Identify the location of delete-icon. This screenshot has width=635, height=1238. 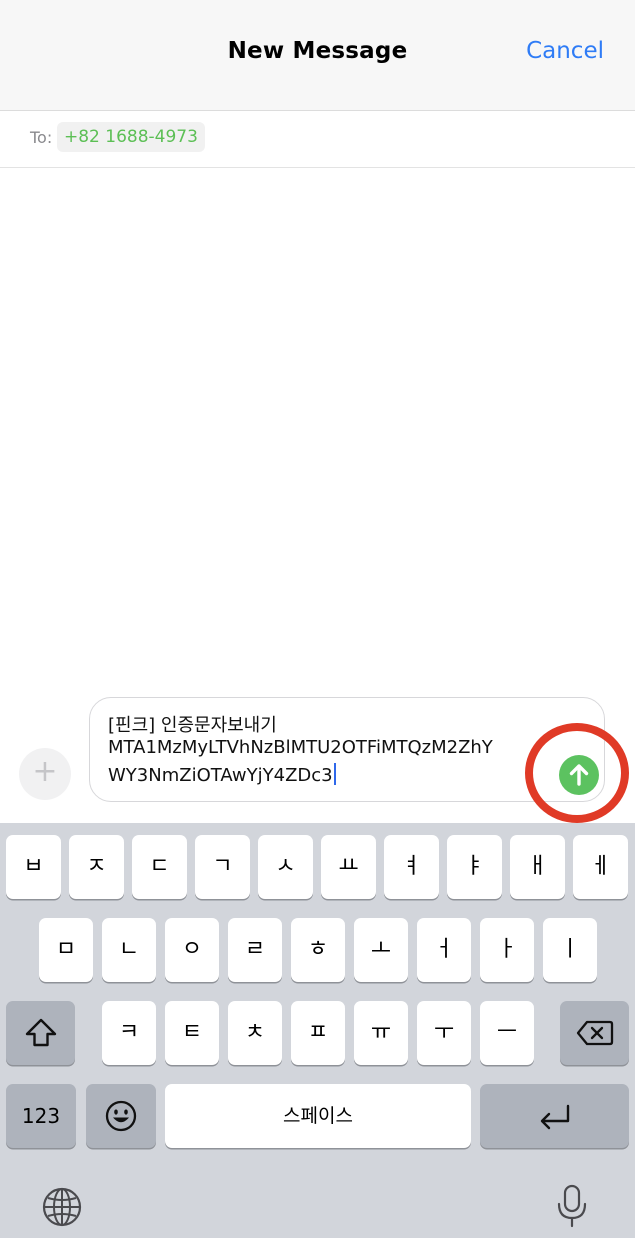
(594, 1033).